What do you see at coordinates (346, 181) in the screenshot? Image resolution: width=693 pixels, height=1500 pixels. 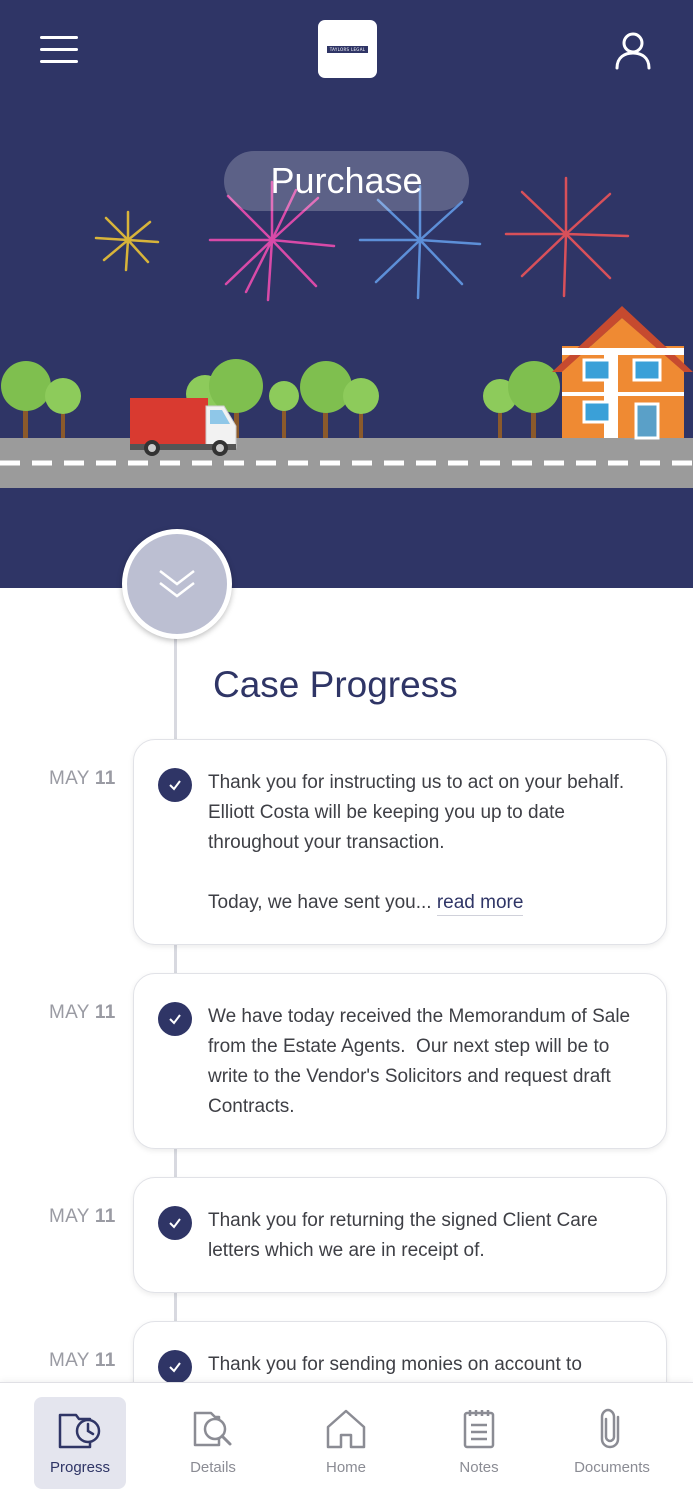 I see `stage-label: Purchase` at bounding box center [346, 181].